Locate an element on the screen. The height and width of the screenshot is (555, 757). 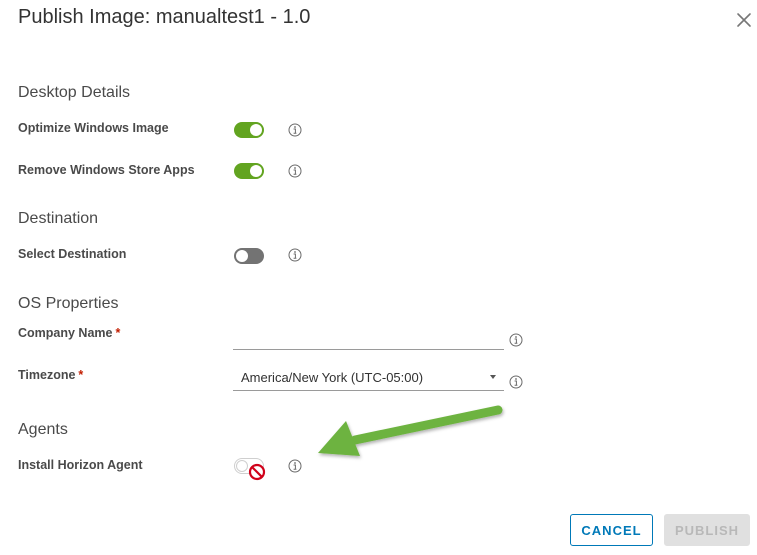
section-agents: Agents is located at coordinates (43, 429).